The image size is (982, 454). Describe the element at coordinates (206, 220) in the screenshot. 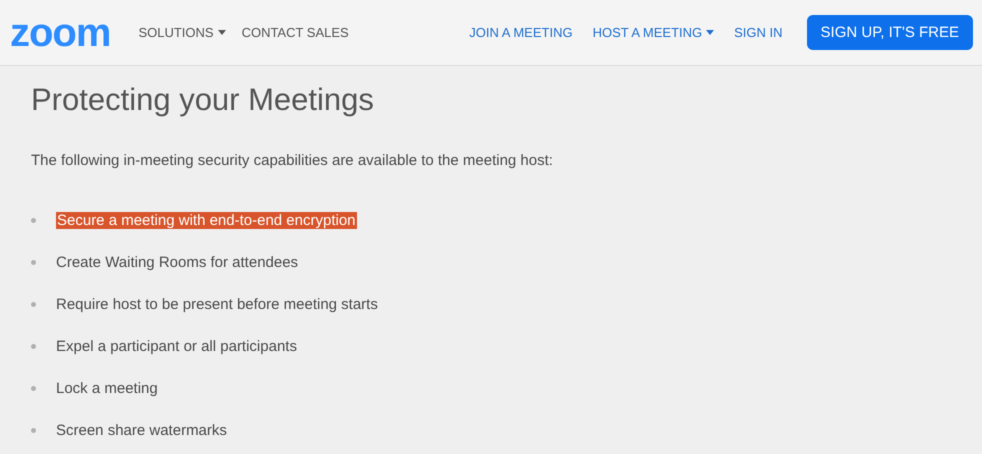

I see `highlighted-text: Secure a meeting with end-to-end encryption` at that location.